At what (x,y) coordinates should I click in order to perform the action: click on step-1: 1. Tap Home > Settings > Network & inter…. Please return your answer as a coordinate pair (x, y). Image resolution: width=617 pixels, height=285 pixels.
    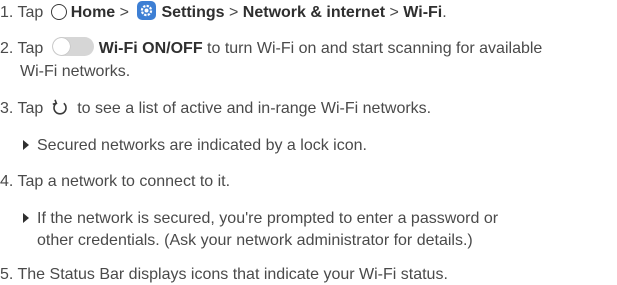
    Looking at the image, I should click on (223, 12).